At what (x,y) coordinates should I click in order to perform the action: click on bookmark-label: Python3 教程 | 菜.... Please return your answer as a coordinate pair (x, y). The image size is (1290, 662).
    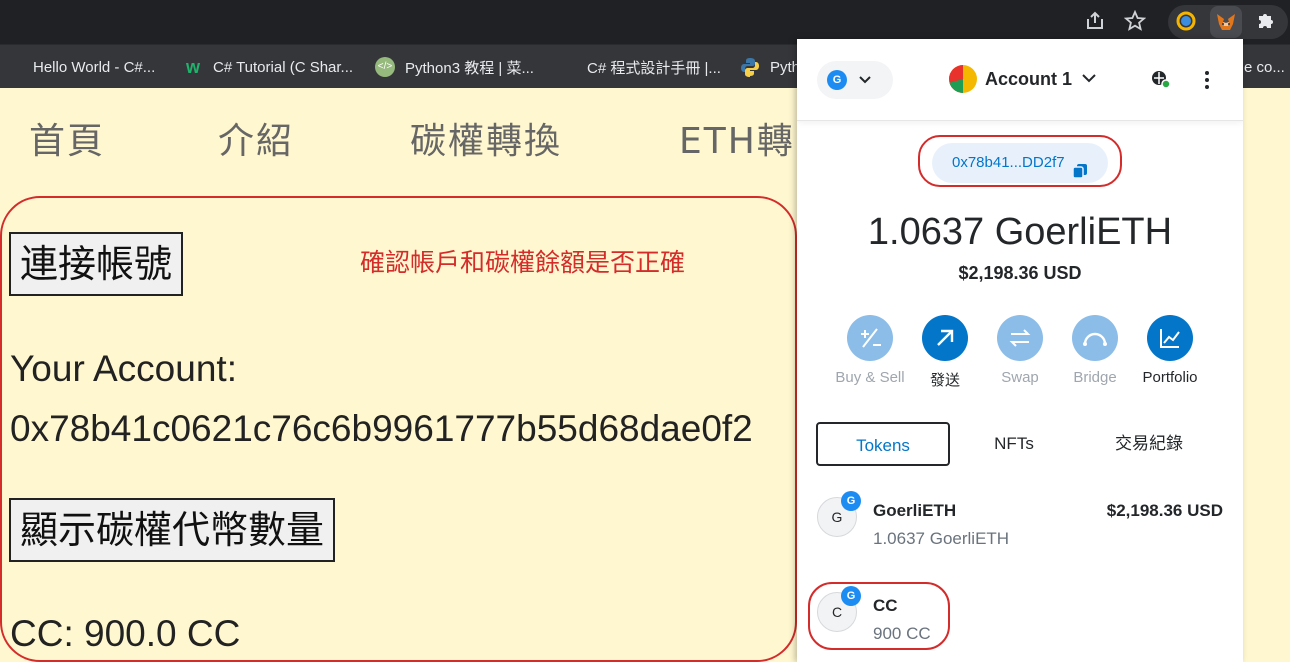
    Looking at the image, I should click on (469, 68).